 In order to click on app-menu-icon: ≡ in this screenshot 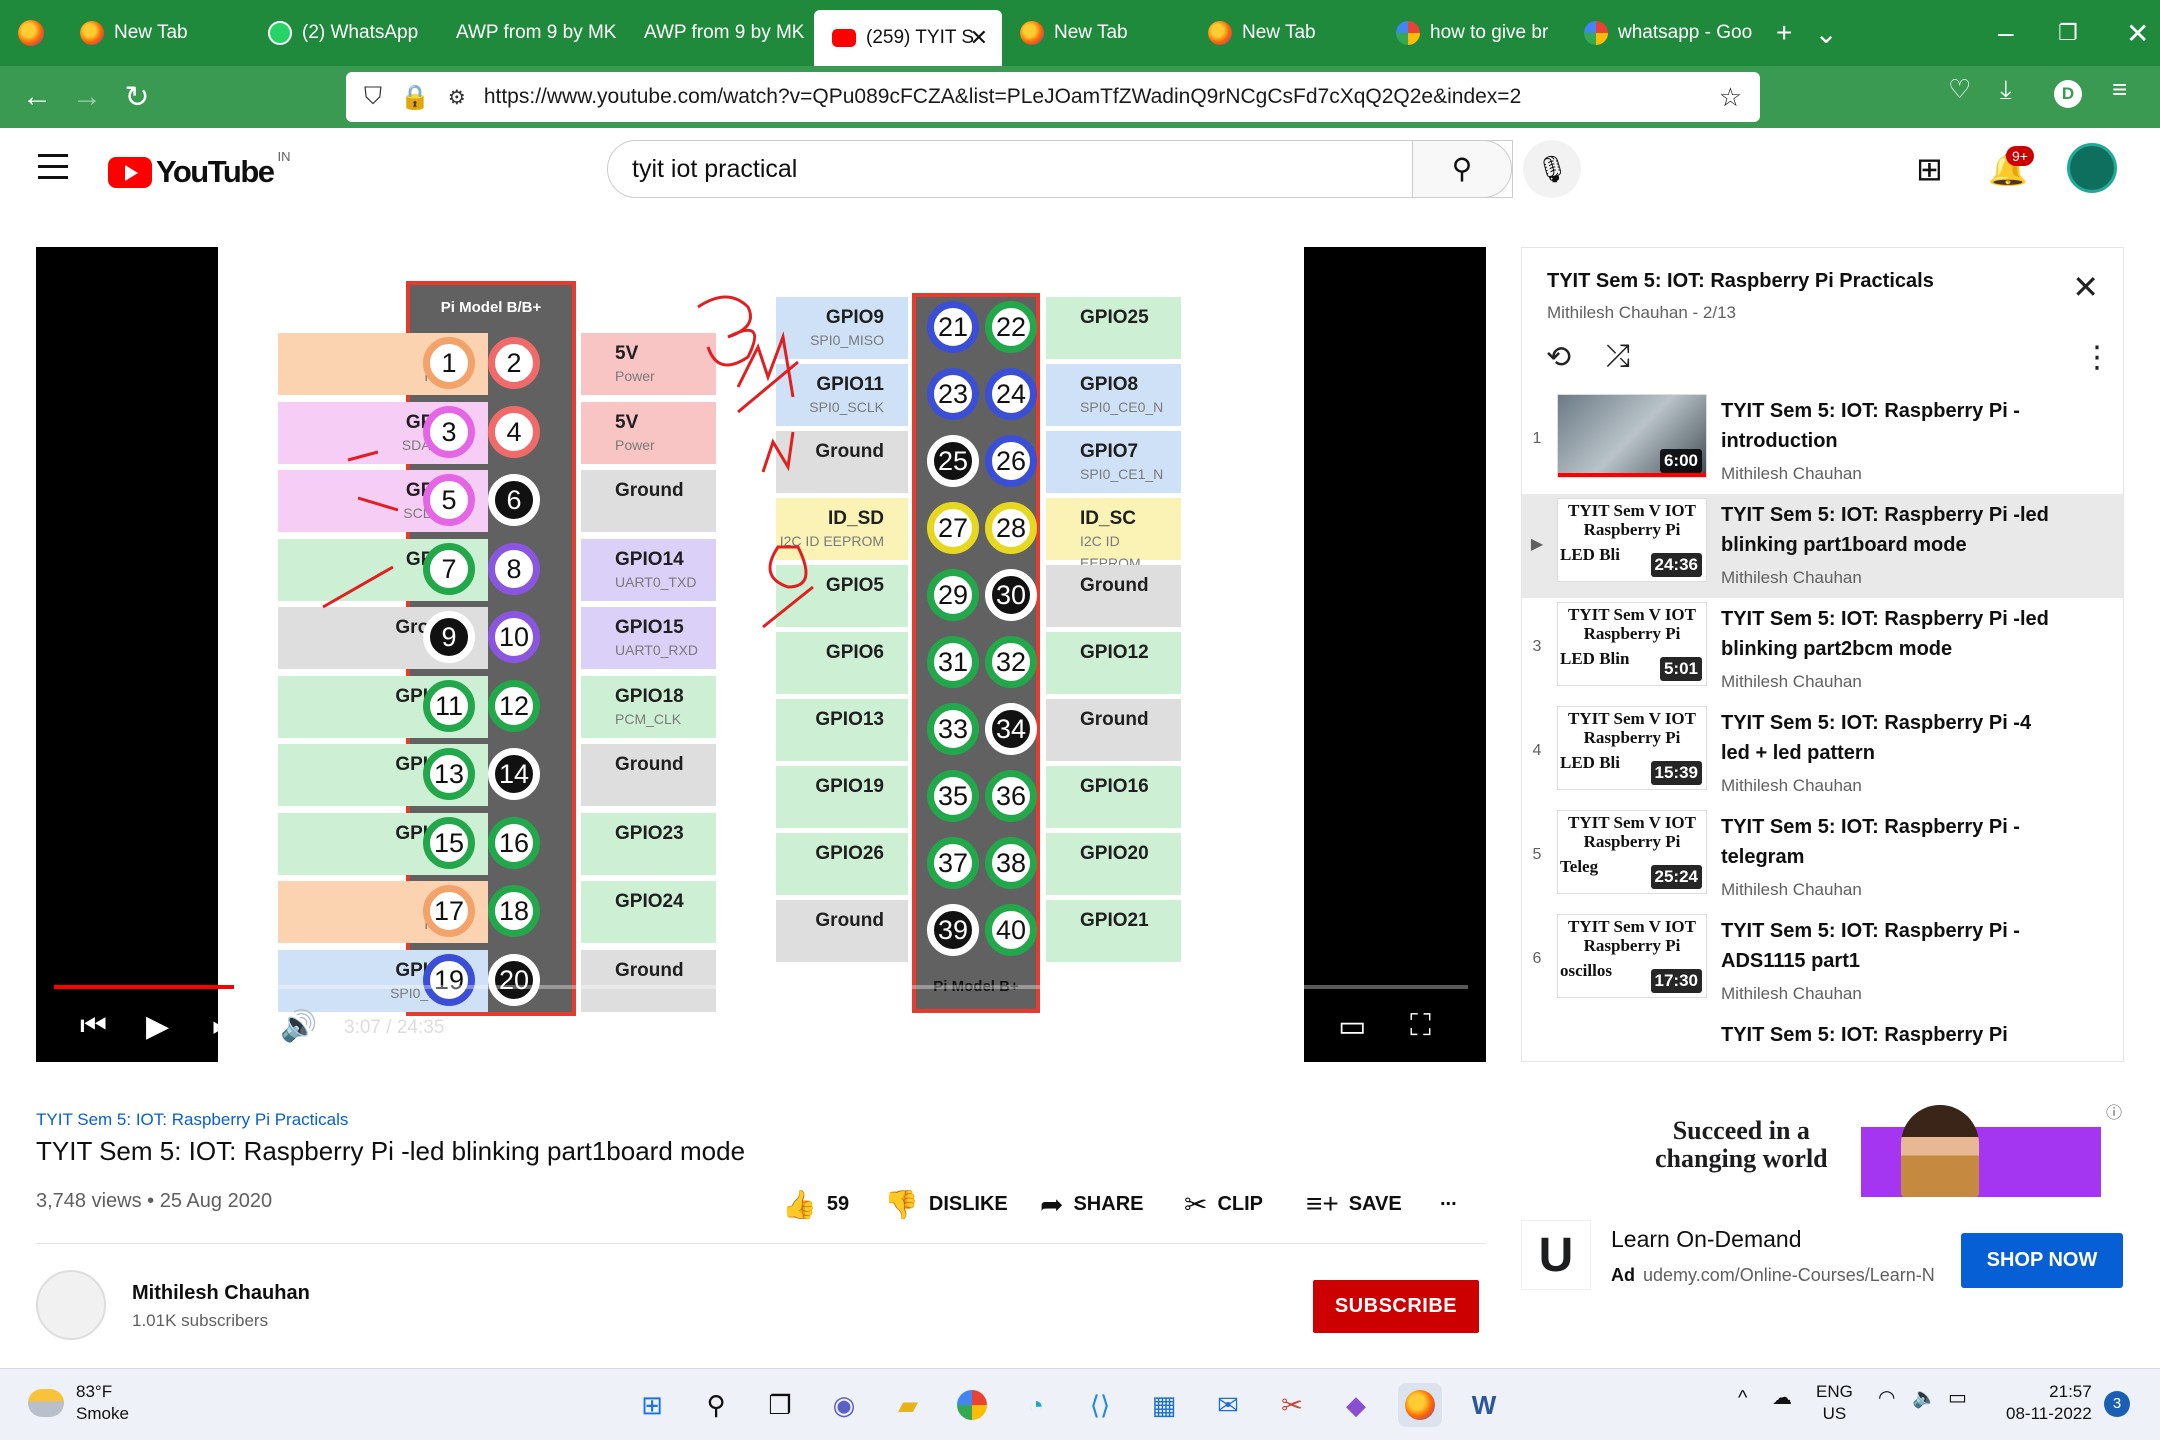, I will do `click(2119, 89)`.